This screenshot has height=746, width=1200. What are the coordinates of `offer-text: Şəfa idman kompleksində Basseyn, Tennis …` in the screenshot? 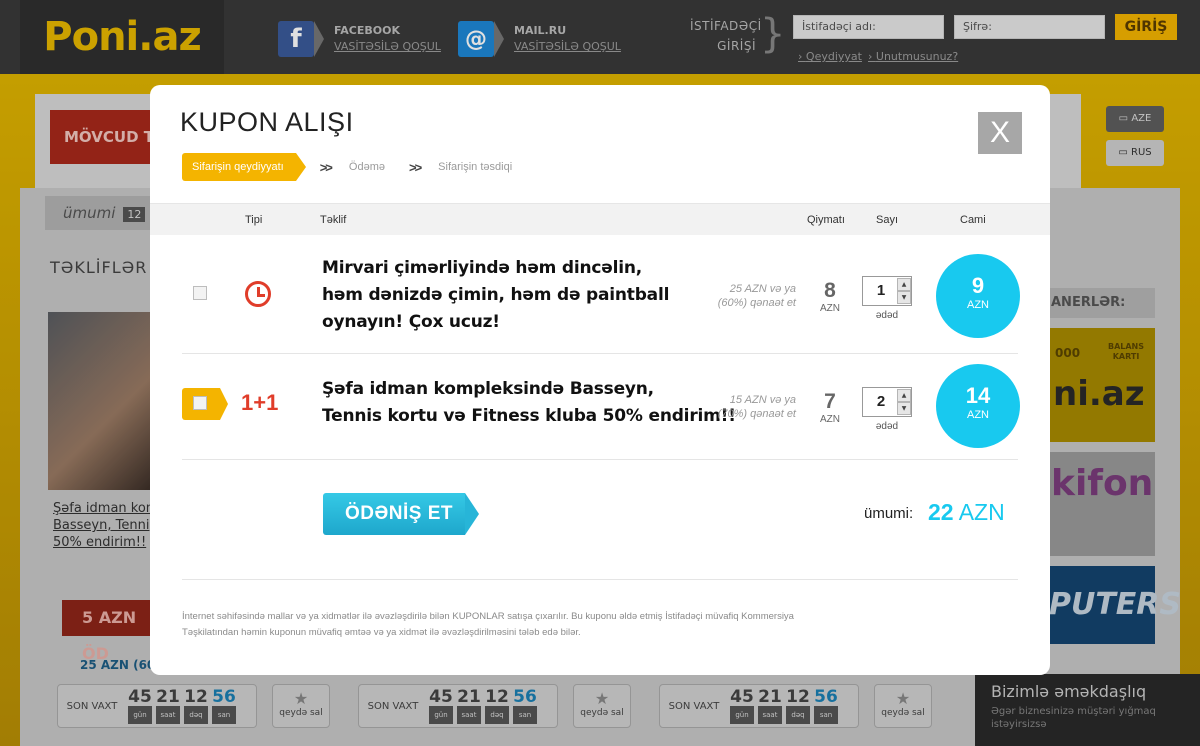 It's located at (529, 402).